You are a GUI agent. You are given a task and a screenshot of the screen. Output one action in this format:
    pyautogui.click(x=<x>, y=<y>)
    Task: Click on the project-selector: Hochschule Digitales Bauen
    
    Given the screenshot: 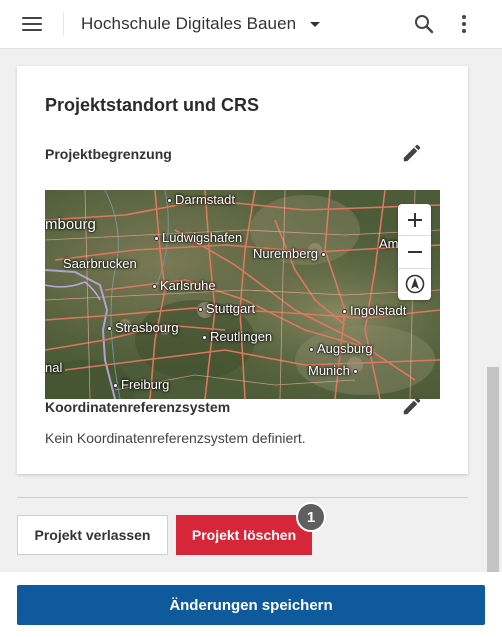 What is the action you would take?
    pyautogui.click(x=201, y=24)
    